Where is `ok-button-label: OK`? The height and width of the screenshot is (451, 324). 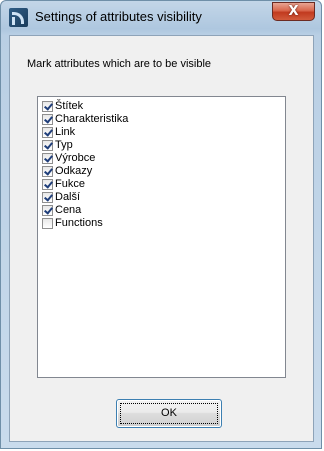
ok-button-label: OK is located at coordinates (169, 413).